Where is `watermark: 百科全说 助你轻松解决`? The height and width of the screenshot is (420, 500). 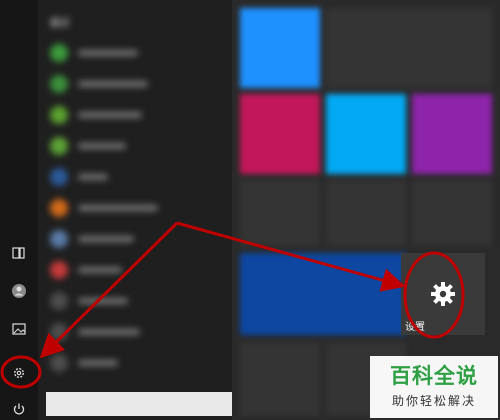 watermark: 百科全说 助你轻松解决 is located at coordinates (434, 387).